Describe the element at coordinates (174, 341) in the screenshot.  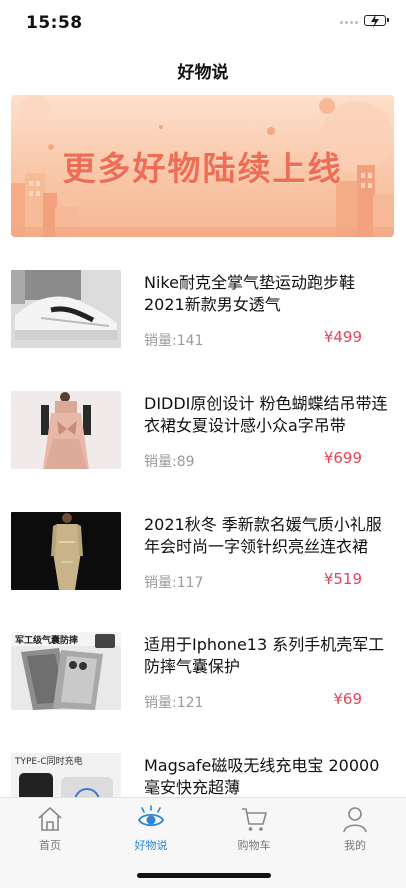
I see `product-sales: 销量:141` at that location.